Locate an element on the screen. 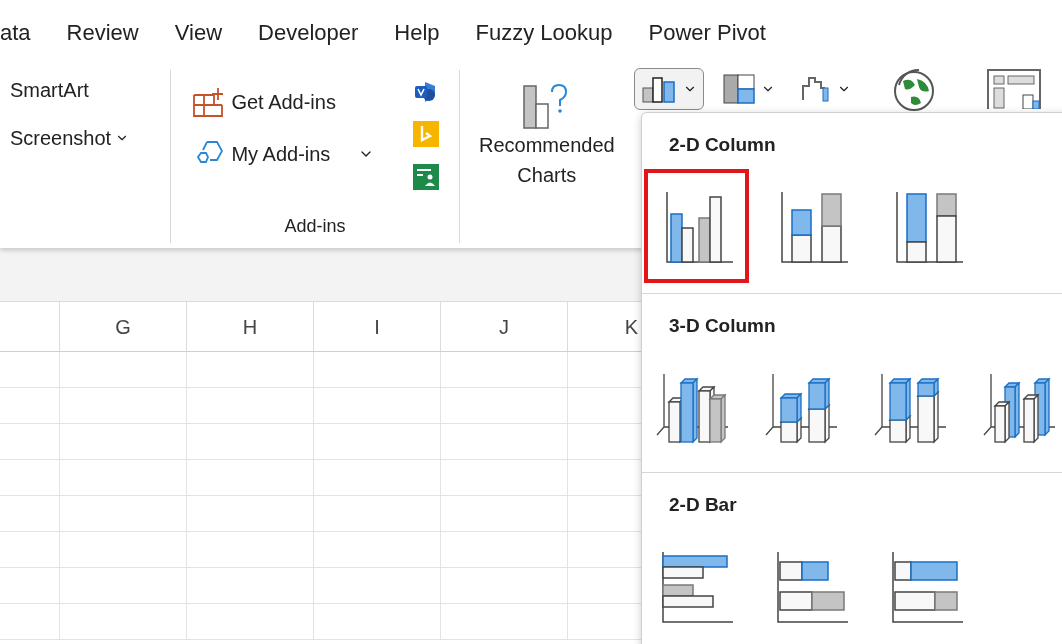  group-label: Add-ins is located at coordinates (315, 226).